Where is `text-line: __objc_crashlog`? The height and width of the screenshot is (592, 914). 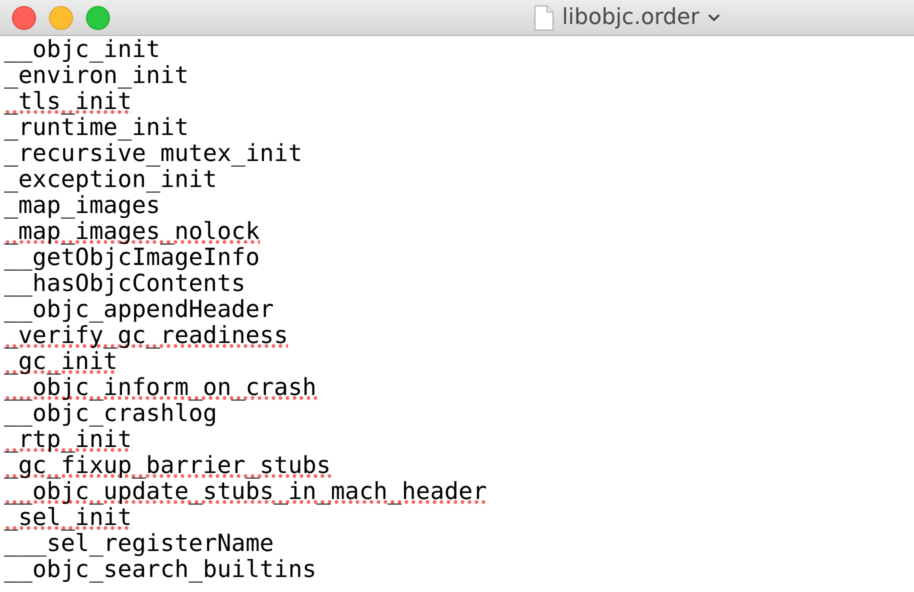 text-line: __objc_crashlog is located at coordinates (111, 413).